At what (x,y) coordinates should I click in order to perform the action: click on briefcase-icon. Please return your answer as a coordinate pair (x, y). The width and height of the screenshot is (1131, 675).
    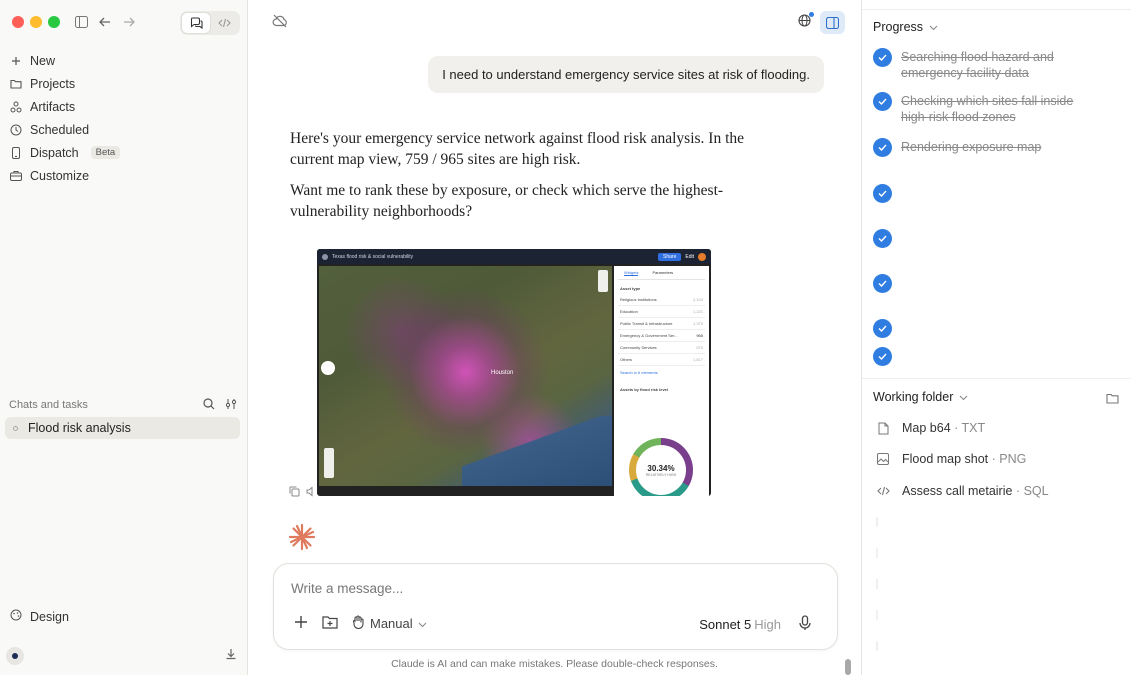
    Looking at the image, I should click on (16, 176).